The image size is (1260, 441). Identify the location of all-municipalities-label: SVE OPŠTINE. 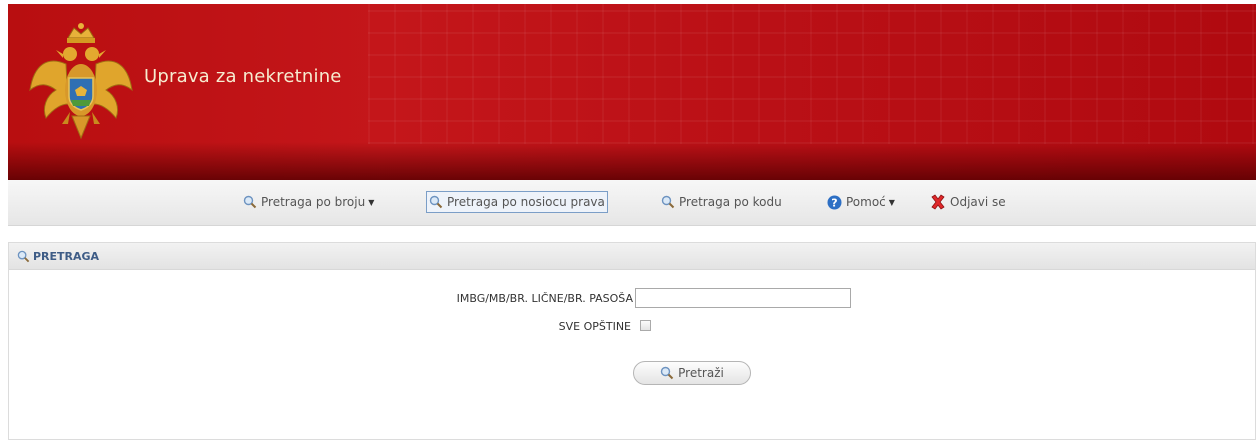
(594, 326).